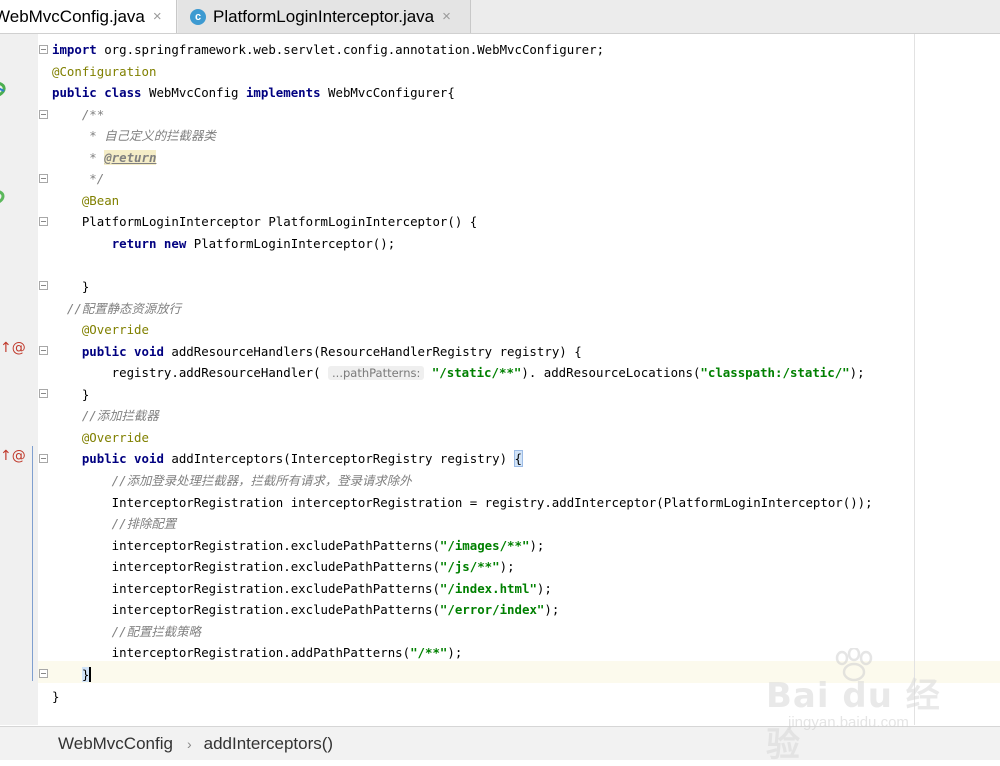  Describe the element at coordinates (775, 373) in the screenshot. I see `string-literal: "classpath:/static/"` at that location.